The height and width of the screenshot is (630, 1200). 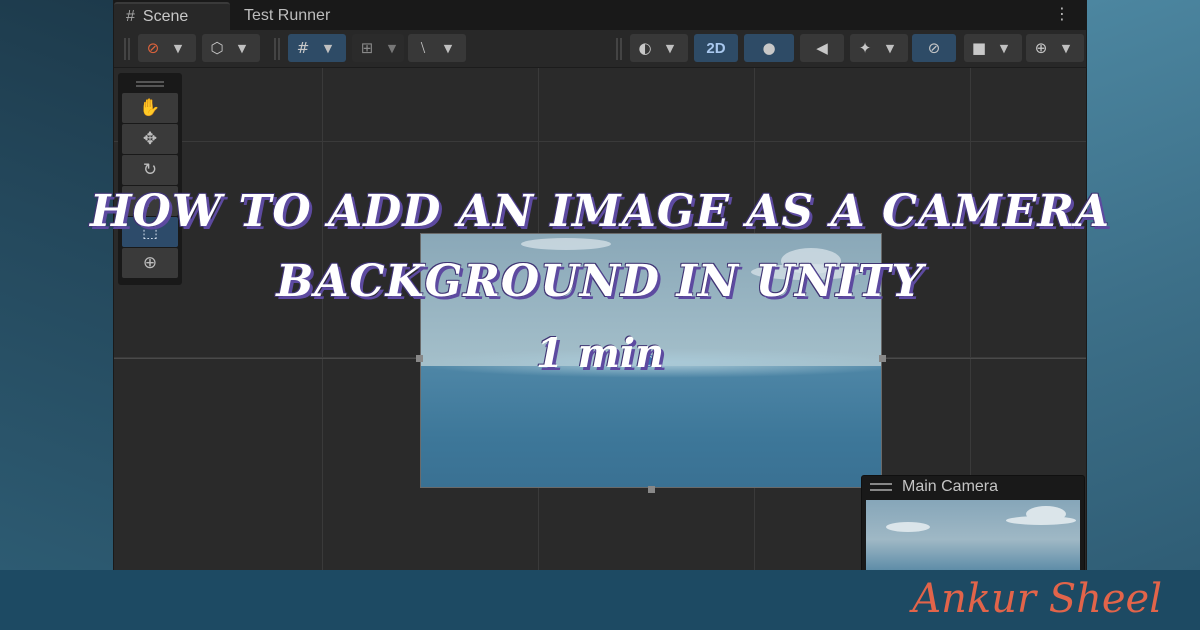 I want to click on hash-icon: #, so click(x=130, y=16).